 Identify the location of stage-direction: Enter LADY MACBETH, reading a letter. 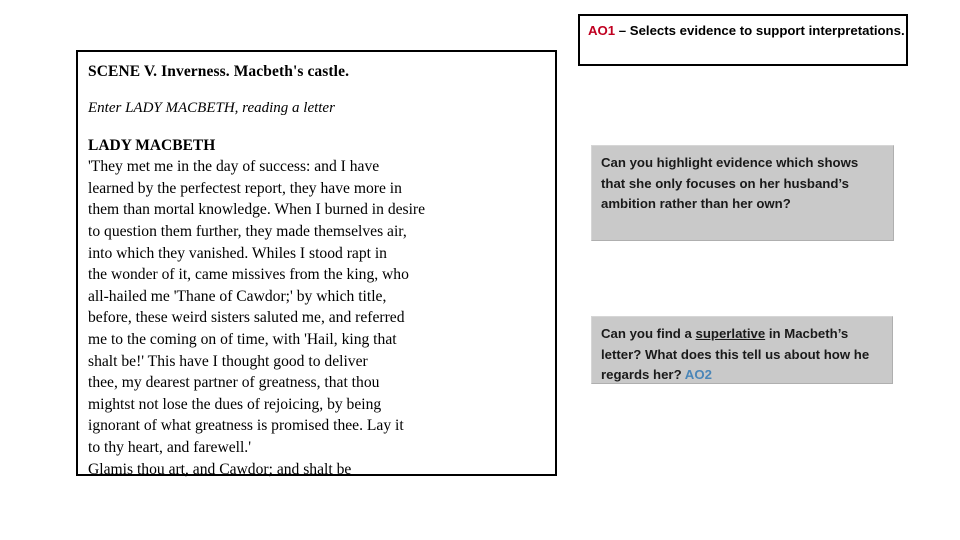
(211, 108).